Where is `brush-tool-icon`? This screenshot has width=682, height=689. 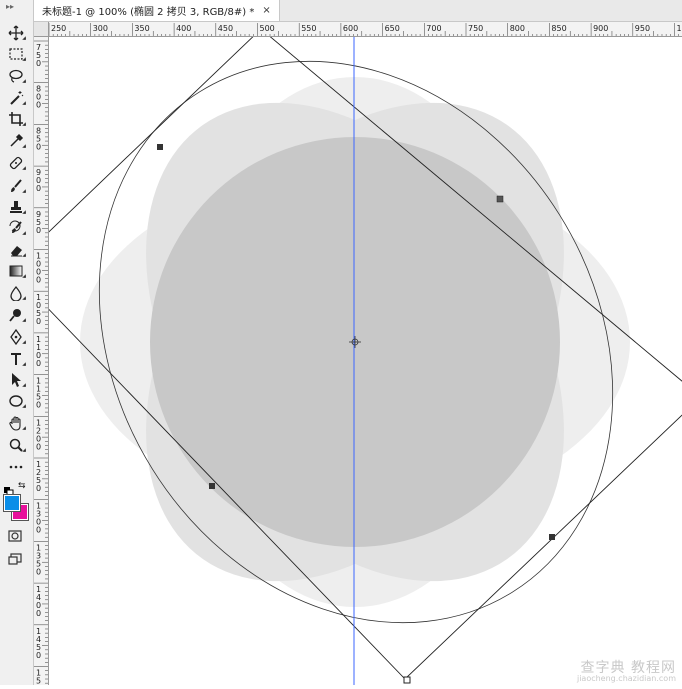
brush-tool-icon is located at coordinates (16, 186).